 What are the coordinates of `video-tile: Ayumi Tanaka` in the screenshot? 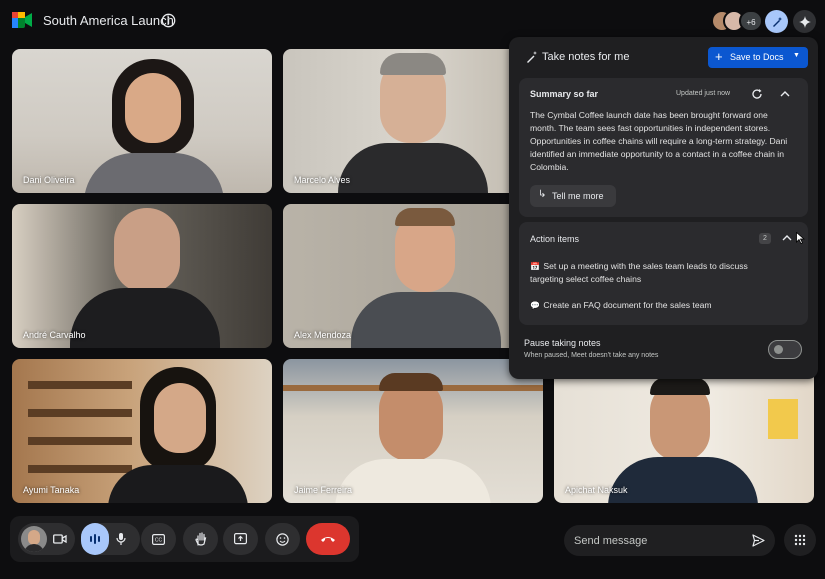 It's located at (142, 431).